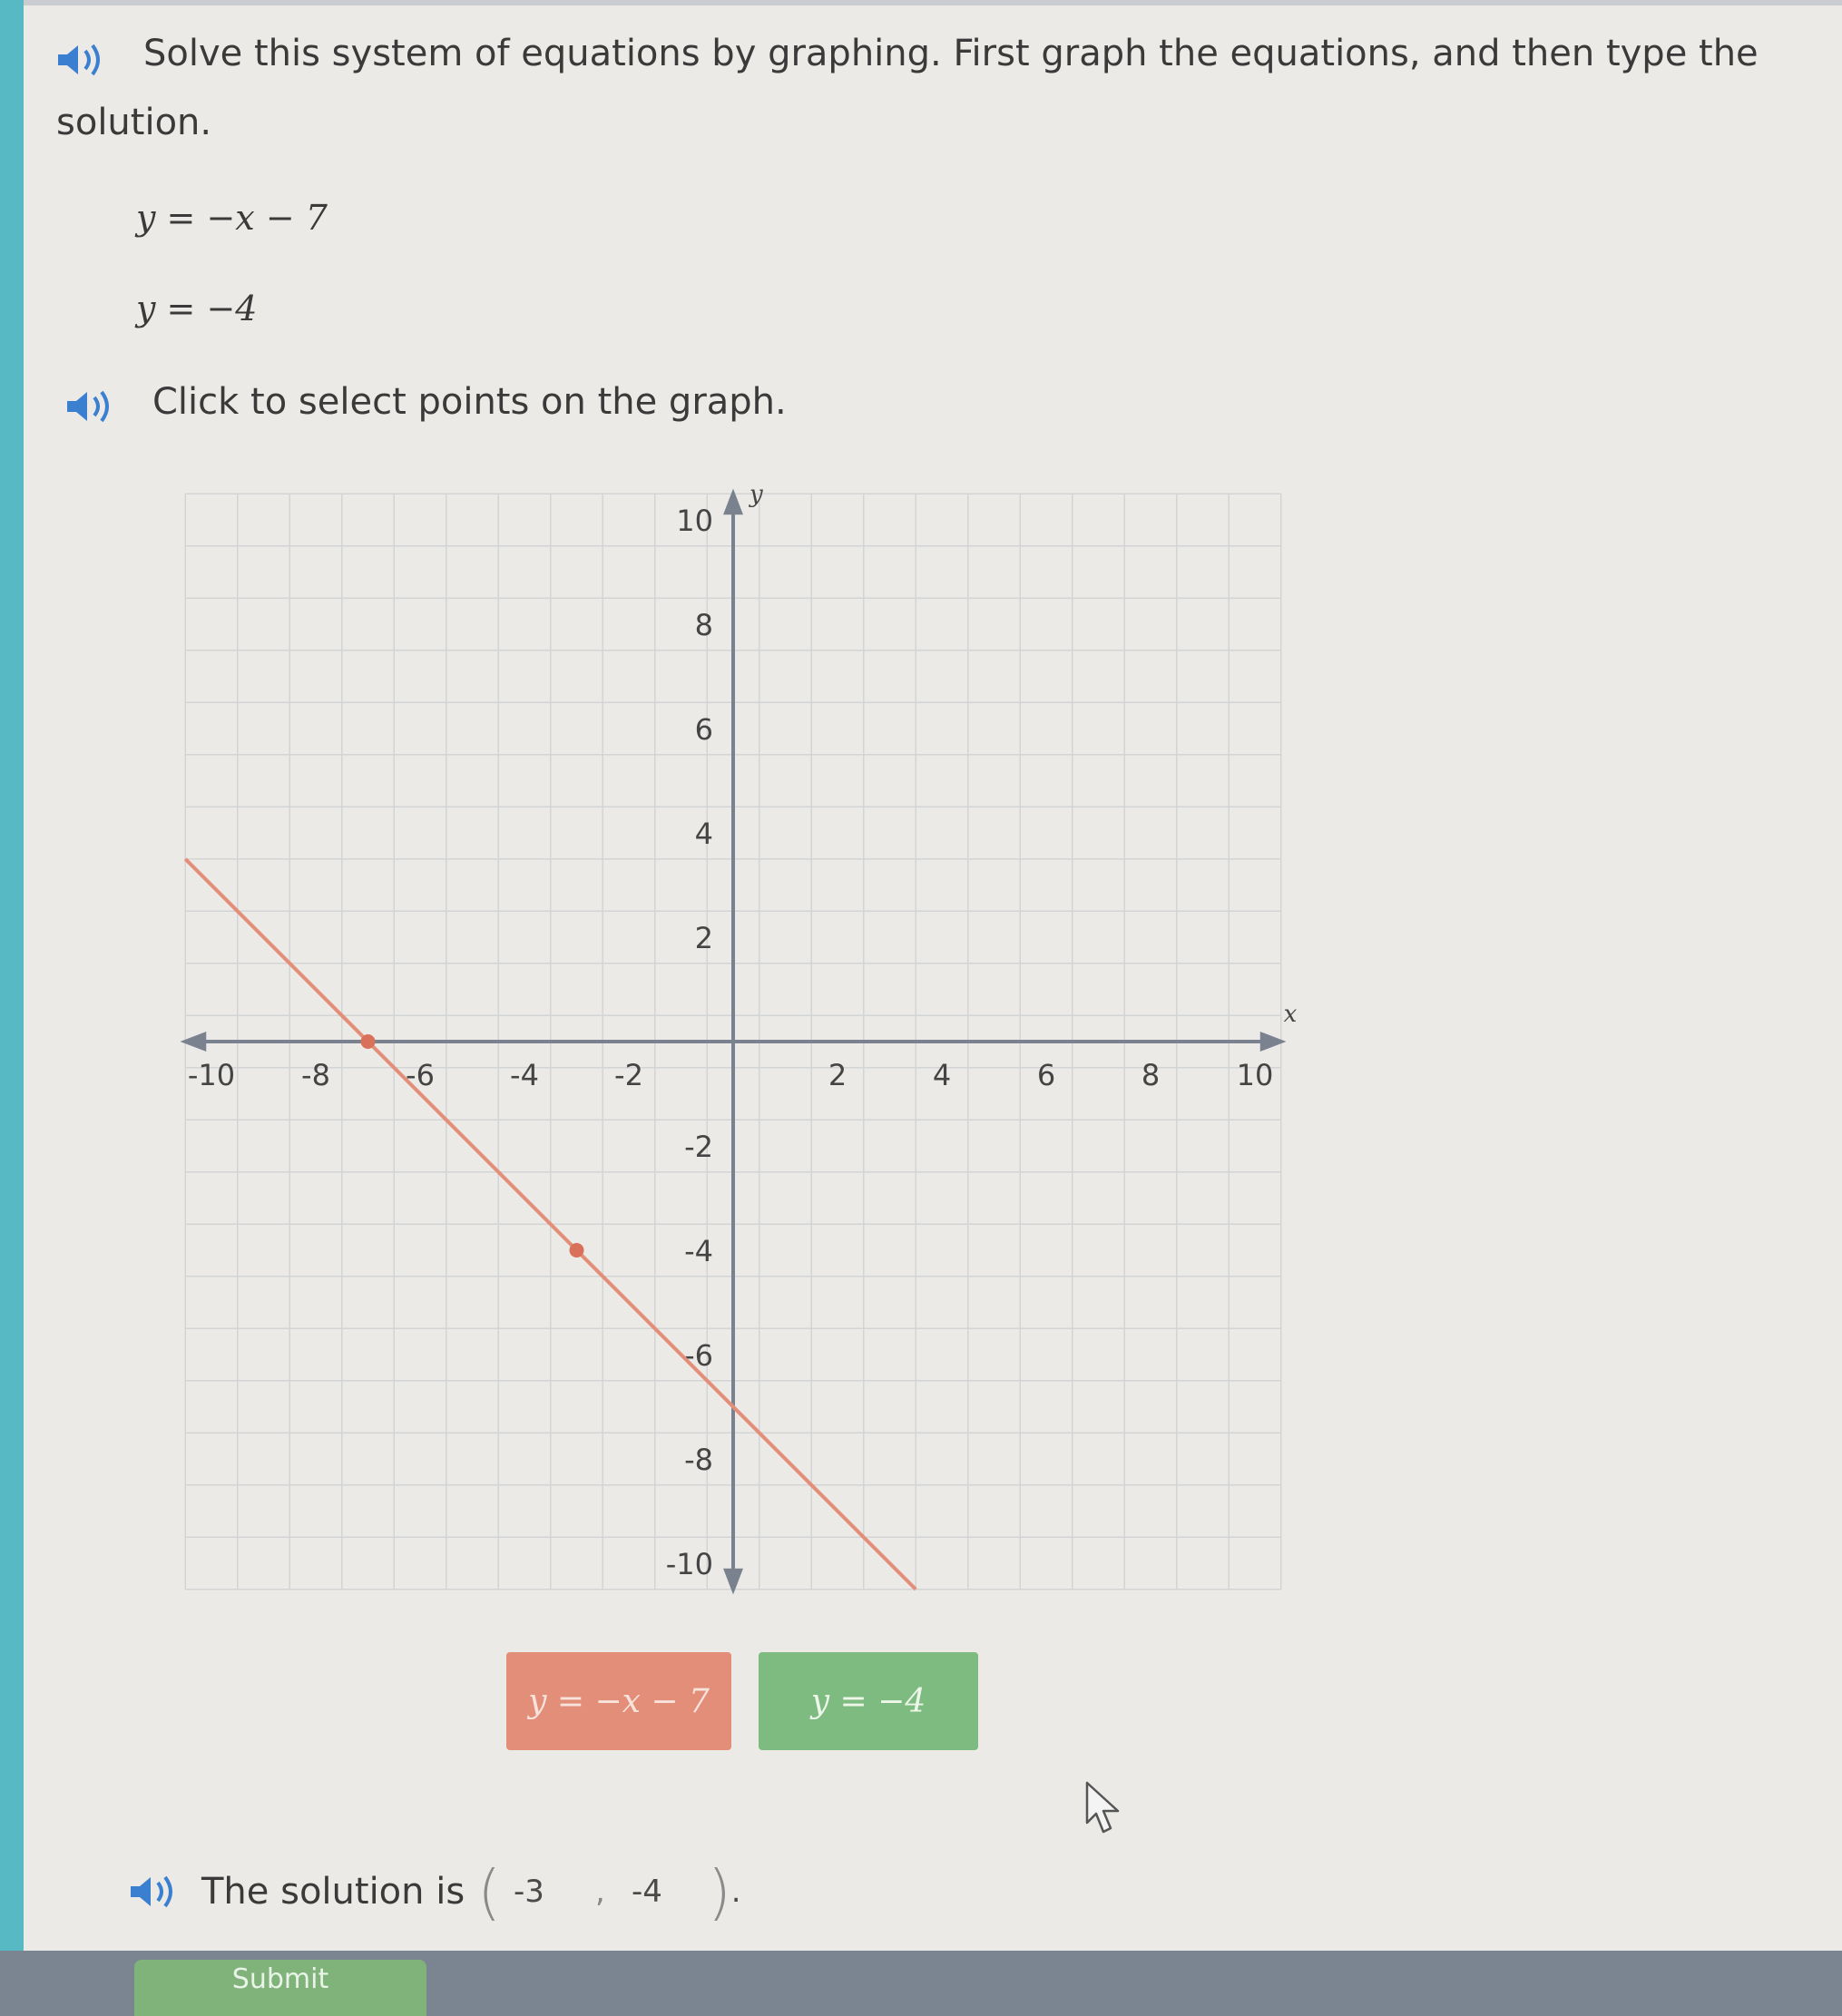  Describe the element at coordinates (155, 1892) in the screenshot. I see `speaker-icon` at that location.